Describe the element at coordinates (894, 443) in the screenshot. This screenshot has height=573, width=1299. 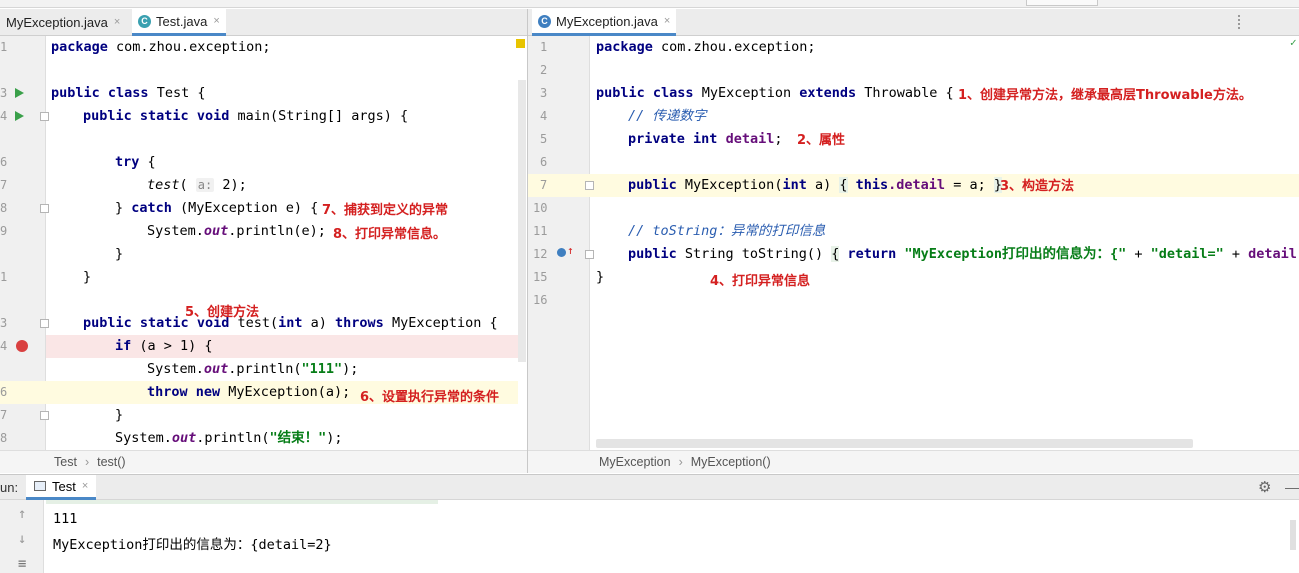
I see `horizontal-scrollbar` at that location.